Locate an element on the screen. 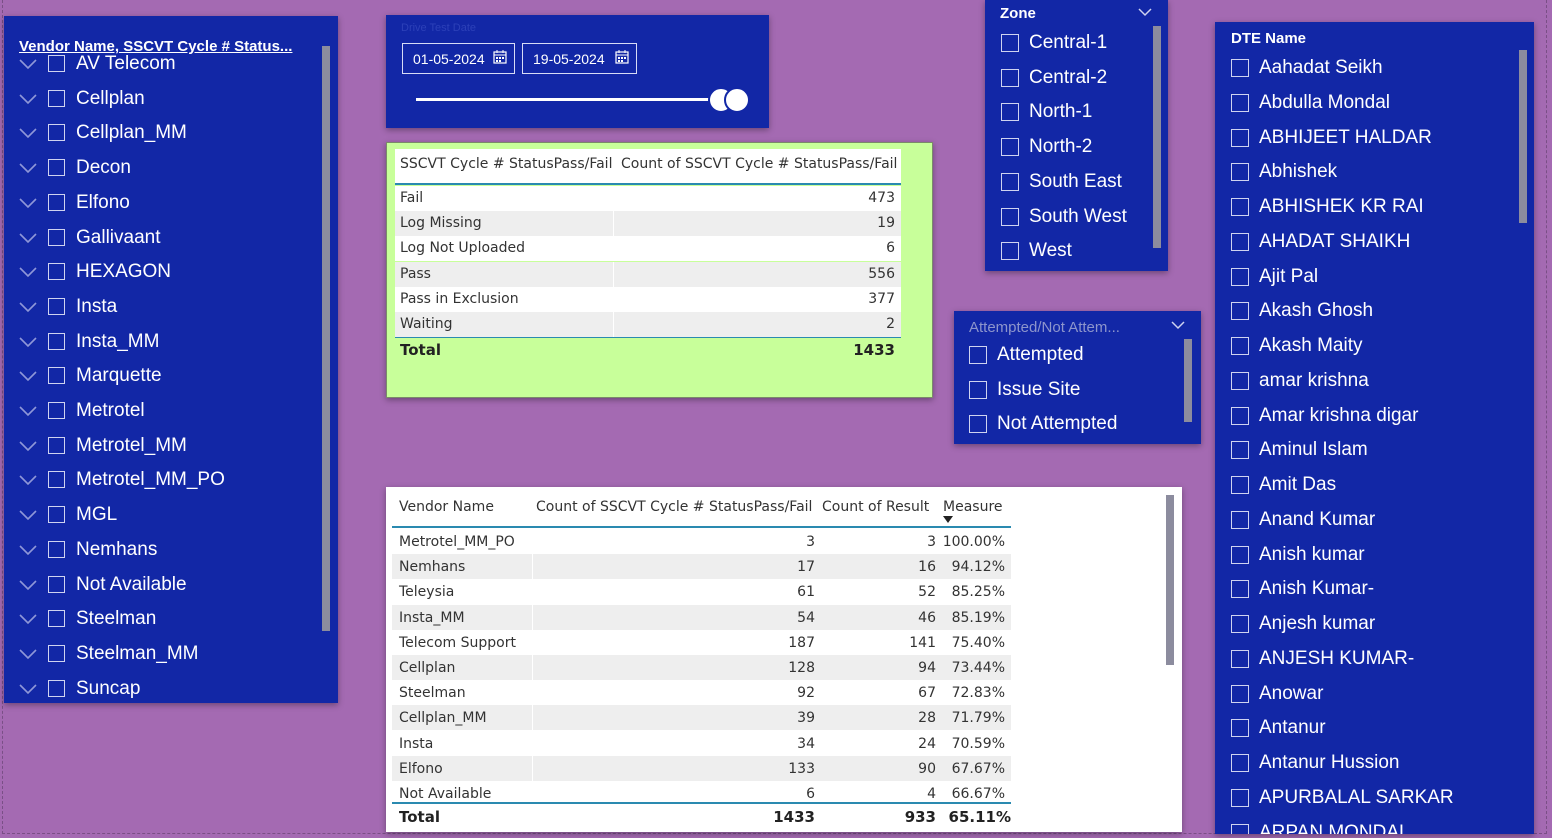 This screenshot has width=1552, height=838. vendor-slicer-item: Not Available is located at coordinates (159, 590).